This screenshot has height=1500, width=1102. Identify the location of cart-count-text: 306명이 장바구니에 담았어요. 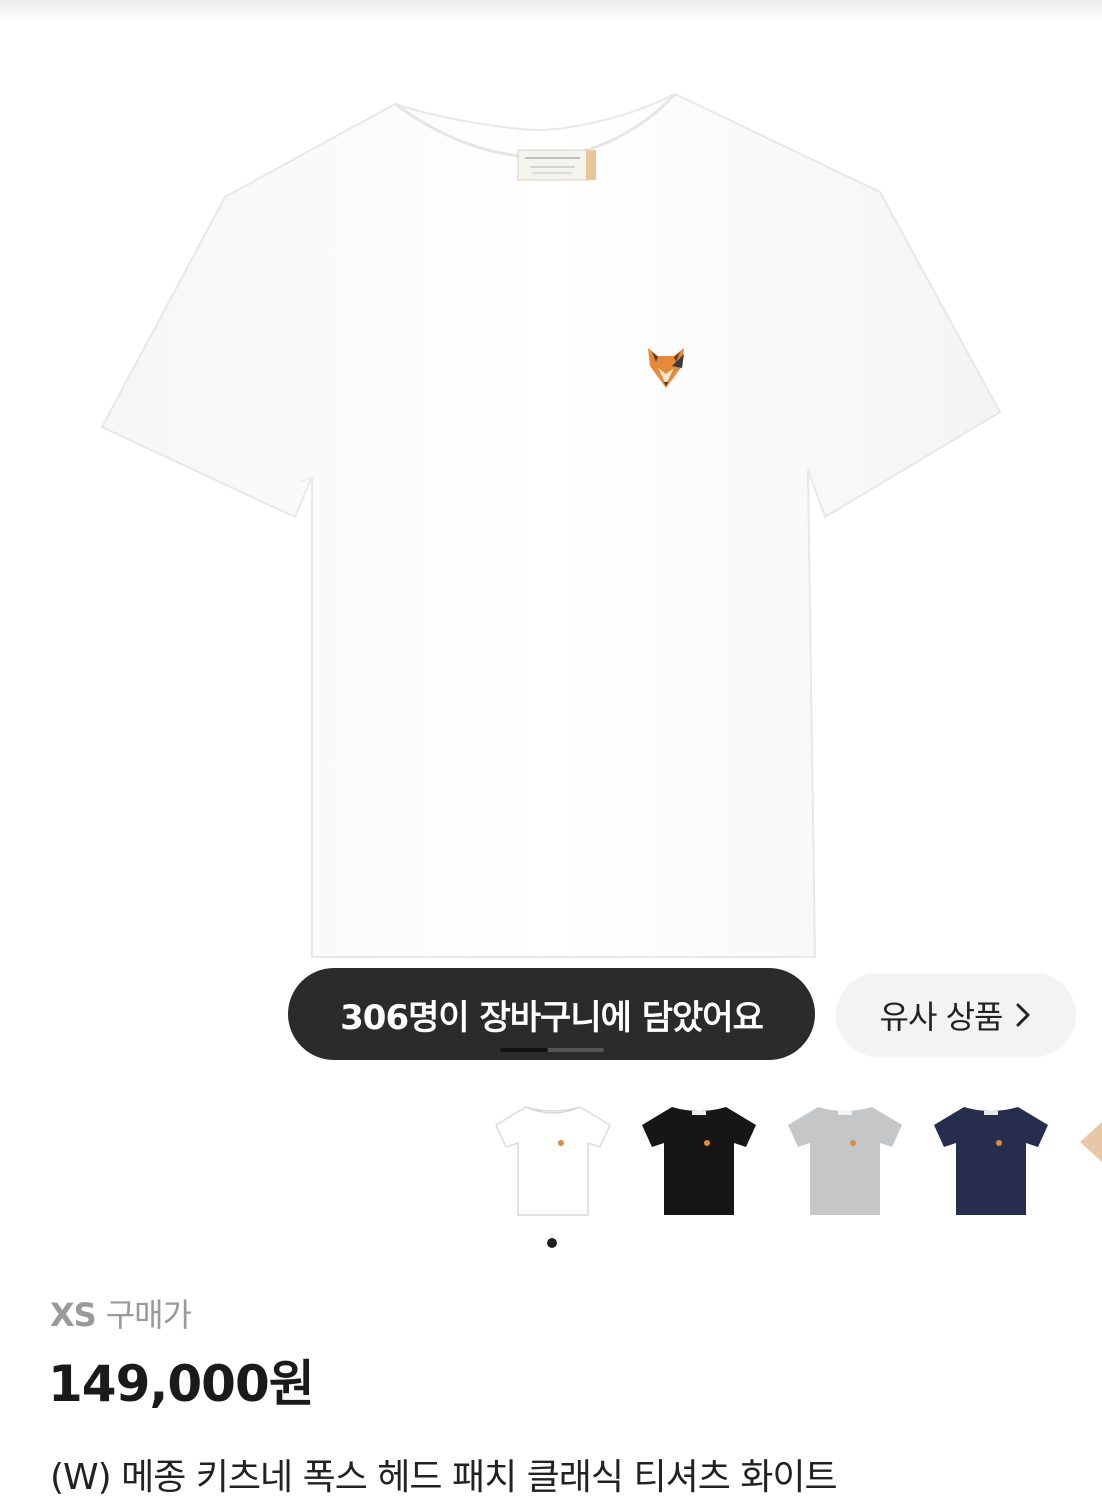
(552, 1017).